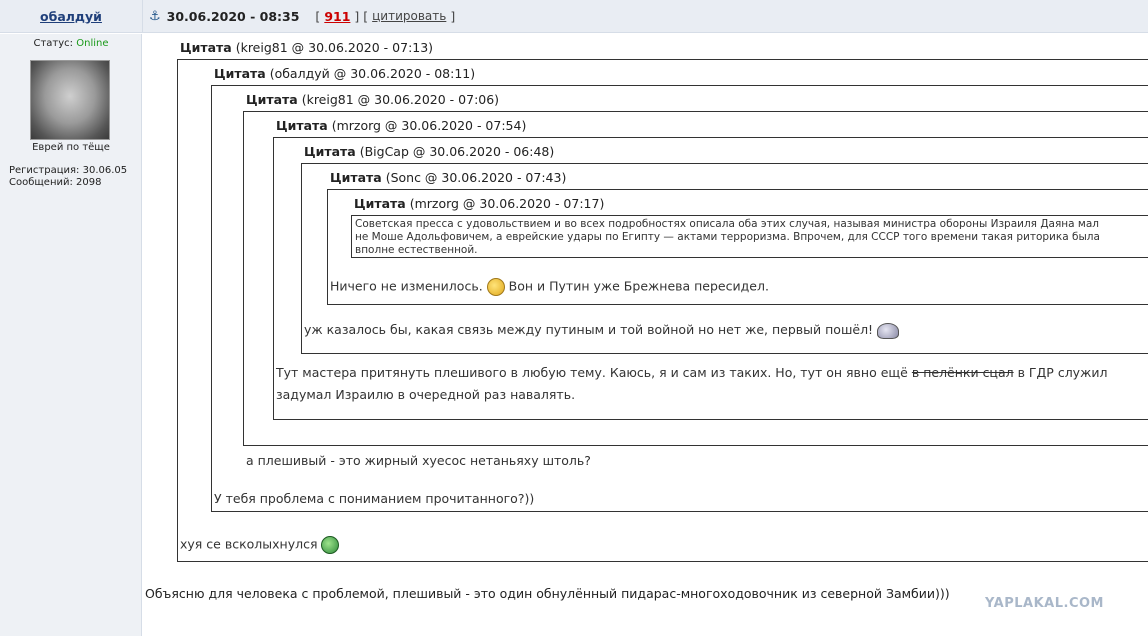 The height and width of the screenshot is (636, 1148). What do you see at coordinates (361, 16) in the screenshot?
I see `bracket: ] [` at bounding box center [361, 16].